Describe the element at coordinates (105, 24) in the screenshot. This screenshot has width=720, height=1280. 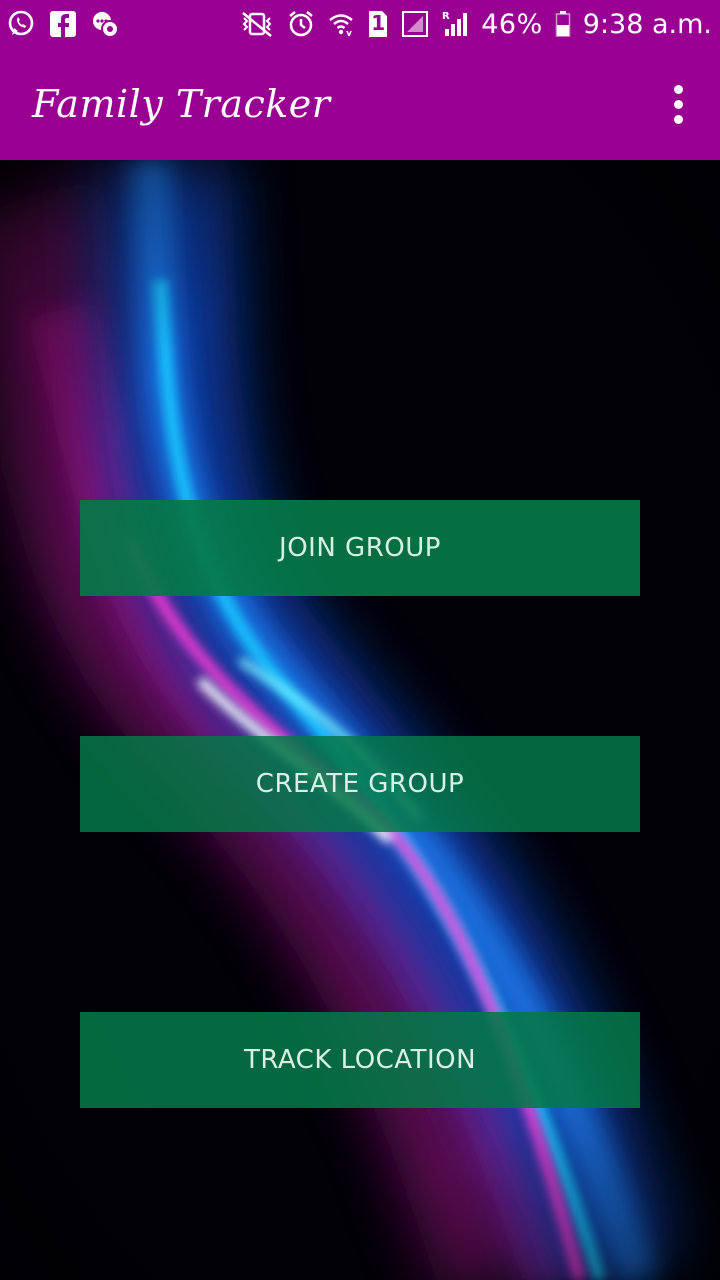
I see `messenger-icon` at that location.